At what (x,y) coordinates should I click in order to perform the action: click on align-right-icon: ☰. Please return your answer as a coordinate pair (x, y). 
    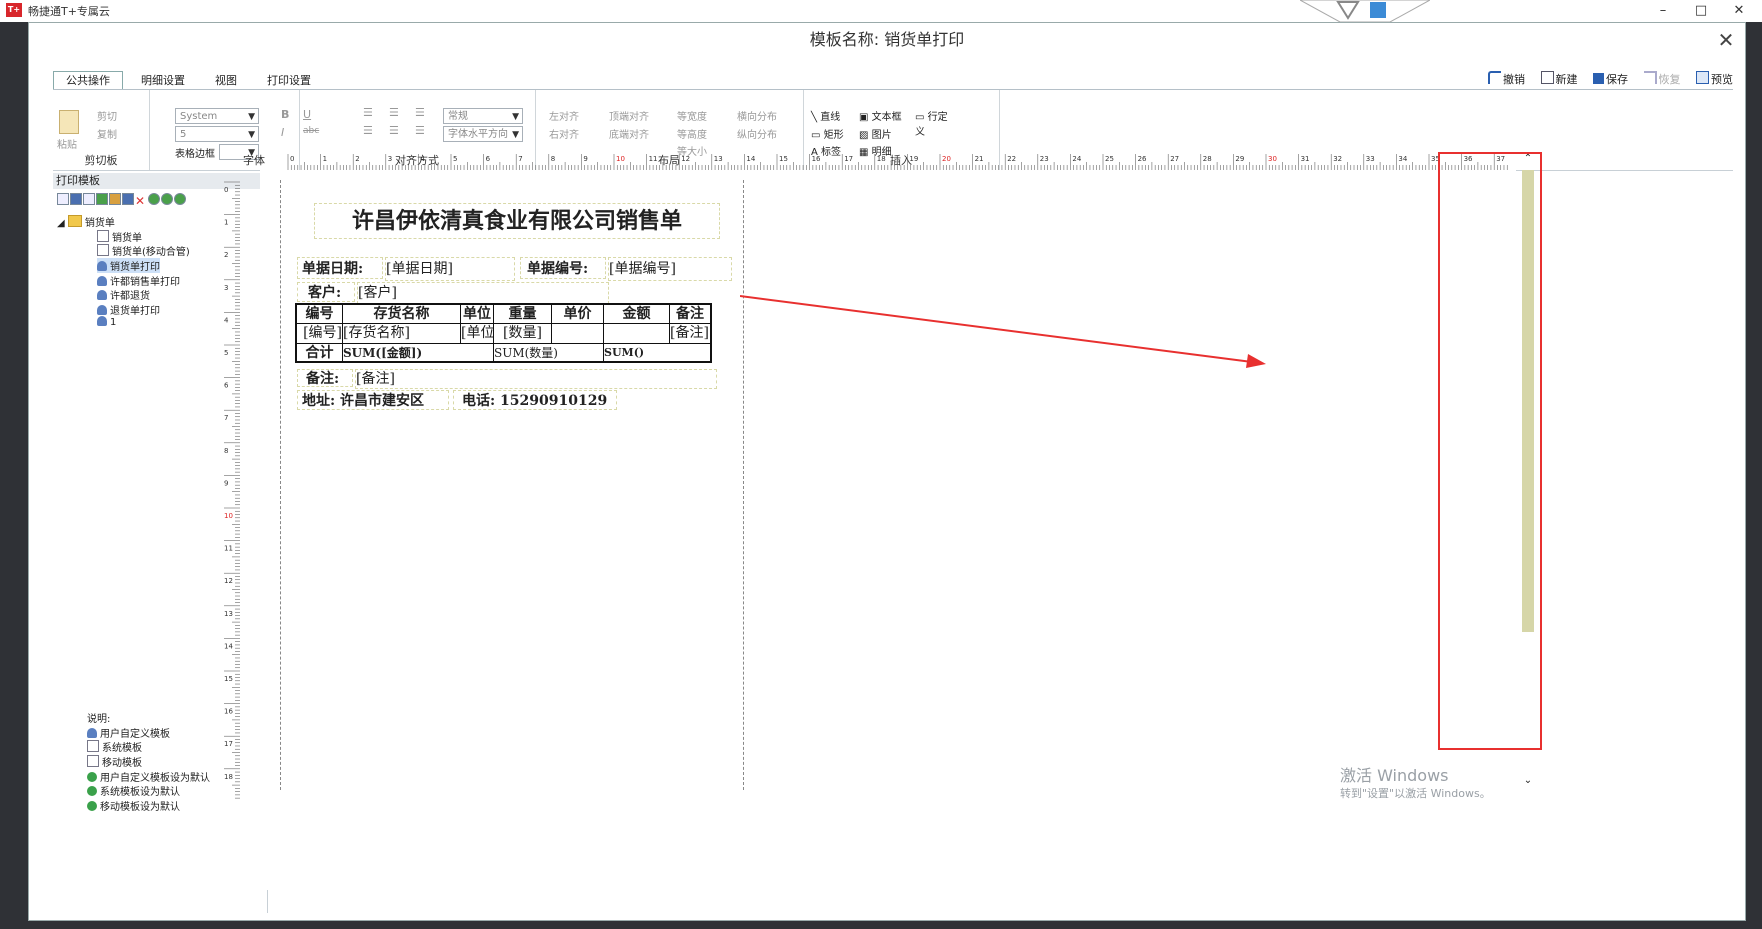
    Looking at the image, I should click on (420, 112).